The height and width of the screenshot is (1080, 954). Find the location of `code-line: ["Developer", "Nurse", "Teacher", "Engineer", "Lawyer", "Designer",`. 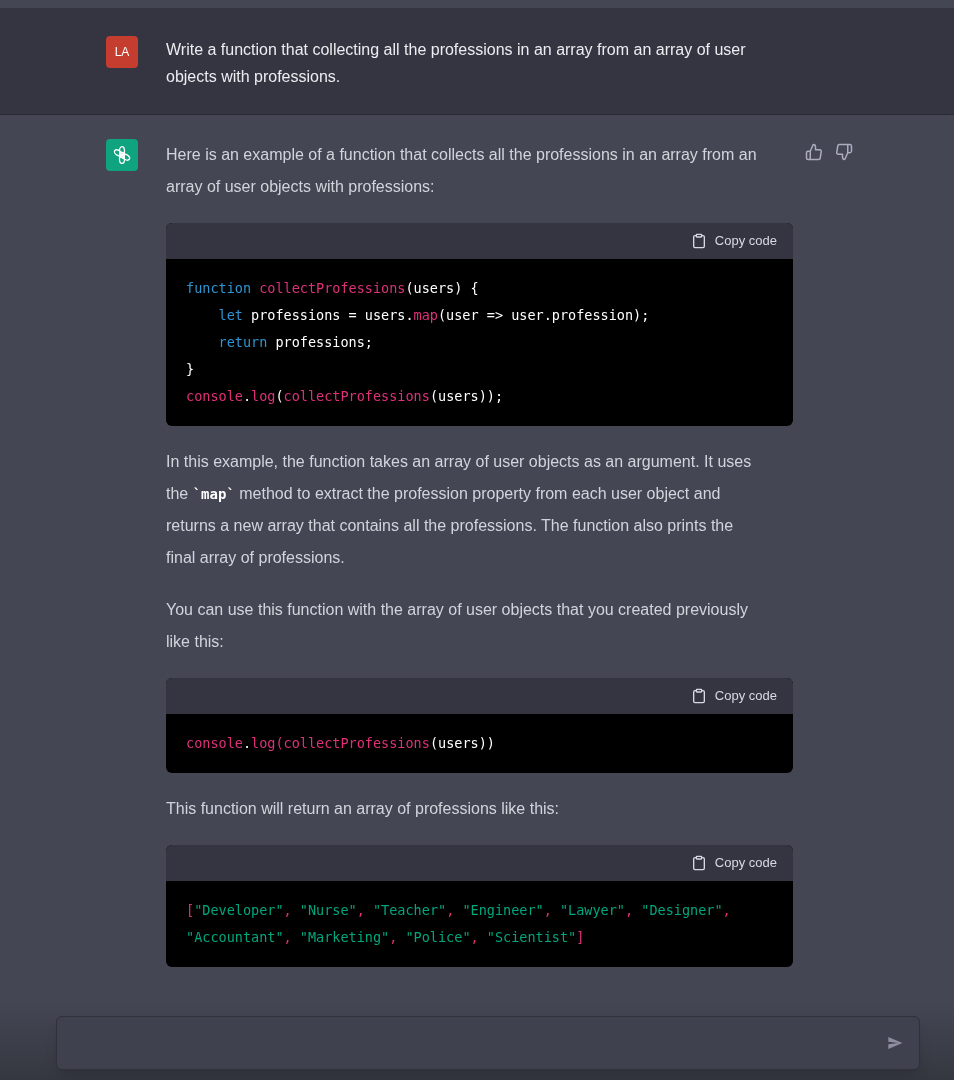

code-line: ["Developer", "Nurse", "Teacher", "Engineer", "Lawyer", "Designer", is located at coordinates (459, 910).